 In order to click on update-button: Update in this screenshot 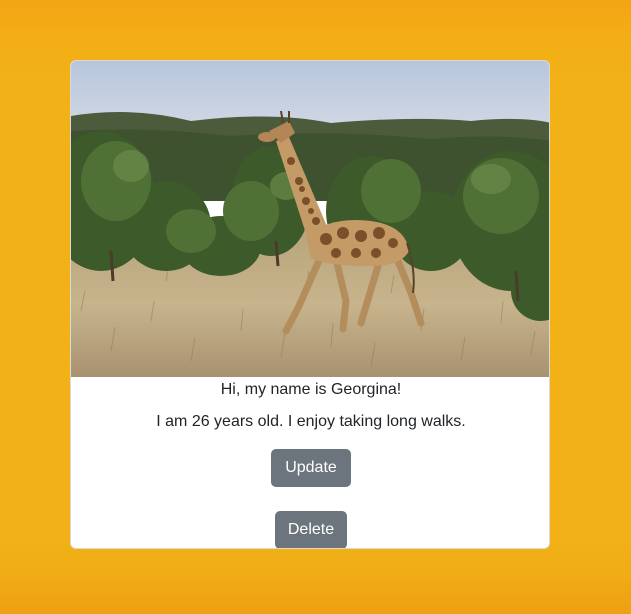, I will do `click(311, 468)`.